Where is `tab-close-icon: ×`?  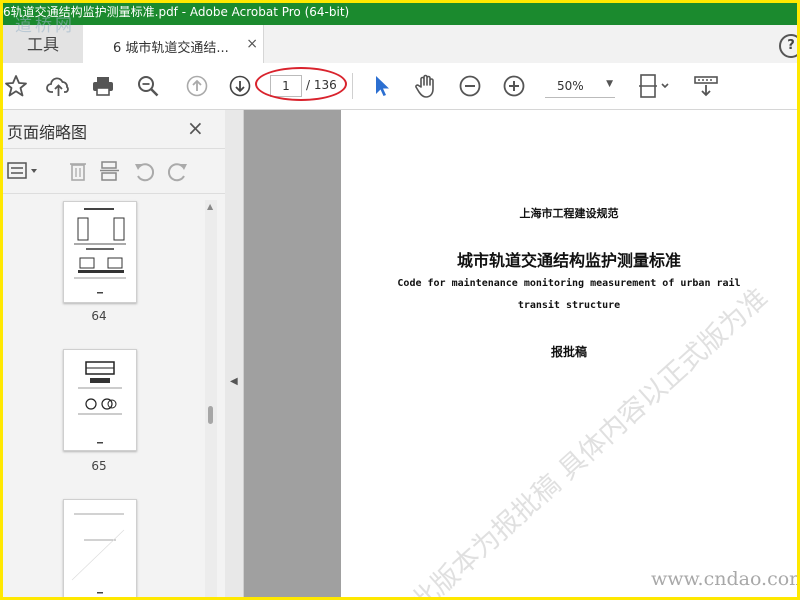 tab-close-icon: × is located at coordinates (252, 44).